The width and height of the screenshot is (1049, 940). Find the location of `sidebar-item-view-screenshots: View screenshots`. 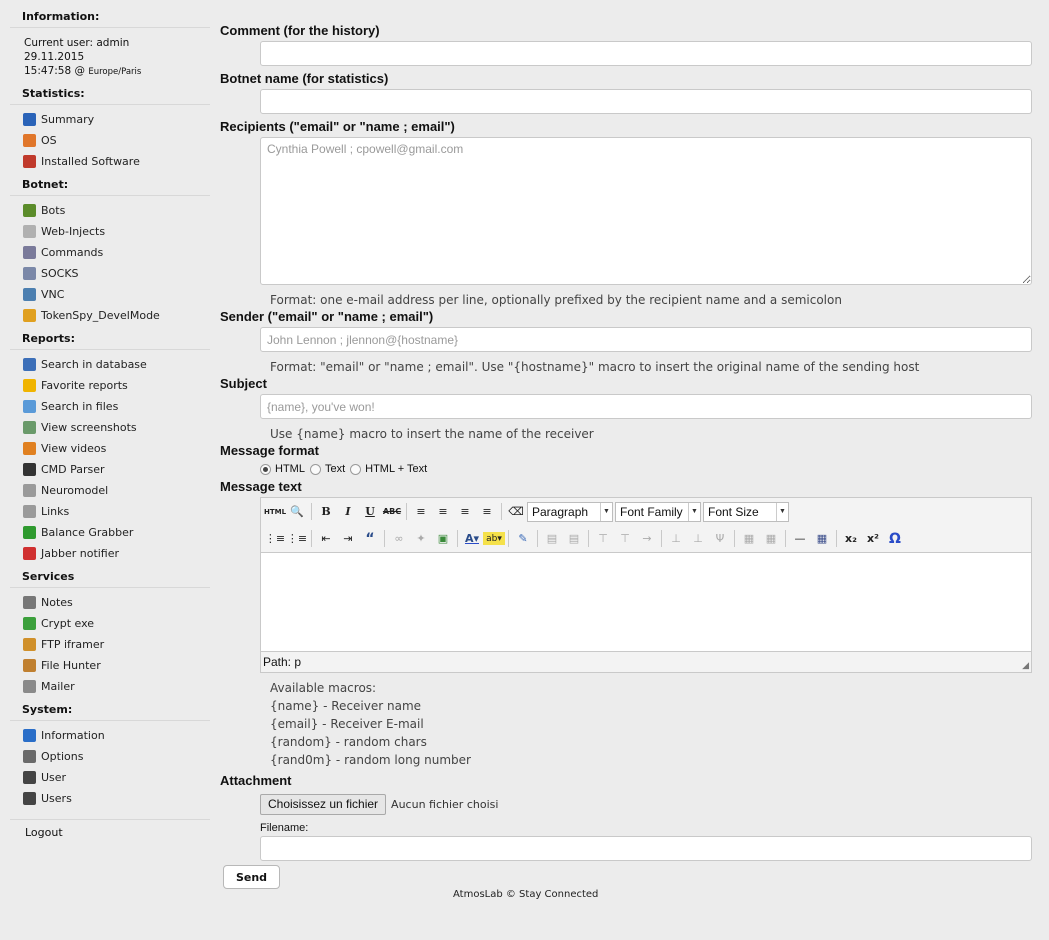

sidebar-item-view-screenshots: View screenshots is located at coordinates (110, 427).